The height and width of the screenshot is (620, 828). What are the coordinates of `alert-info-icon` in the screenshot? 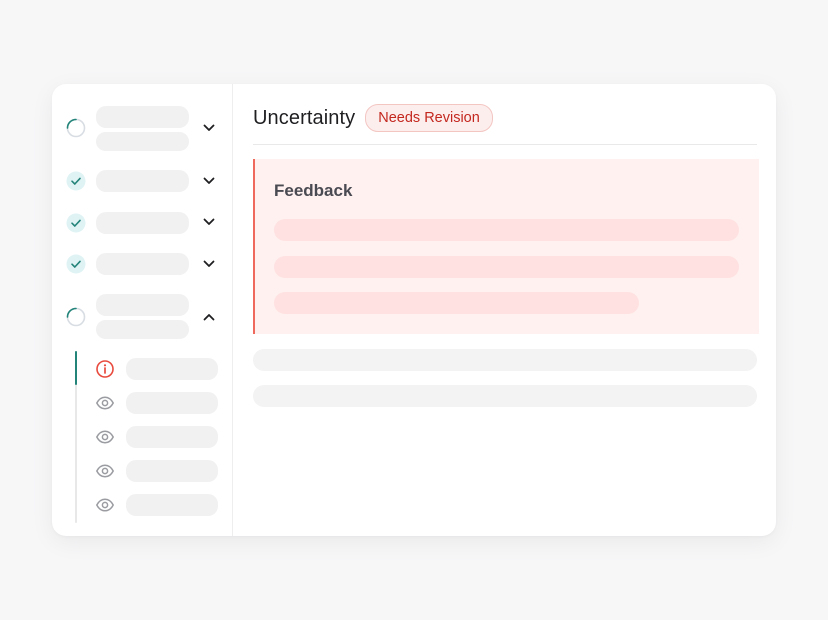 It's located at (105, 369).